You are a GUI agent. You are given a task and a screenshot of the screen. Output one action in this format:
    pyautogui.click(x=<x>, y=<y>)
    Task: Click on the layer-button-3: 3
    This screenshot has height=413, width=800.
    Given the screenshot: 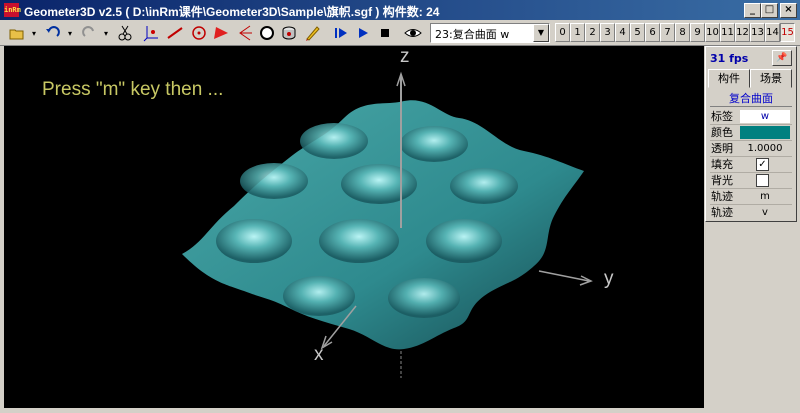 What is the action you would take?
    pyautogui.click(x=607, y=32)
    